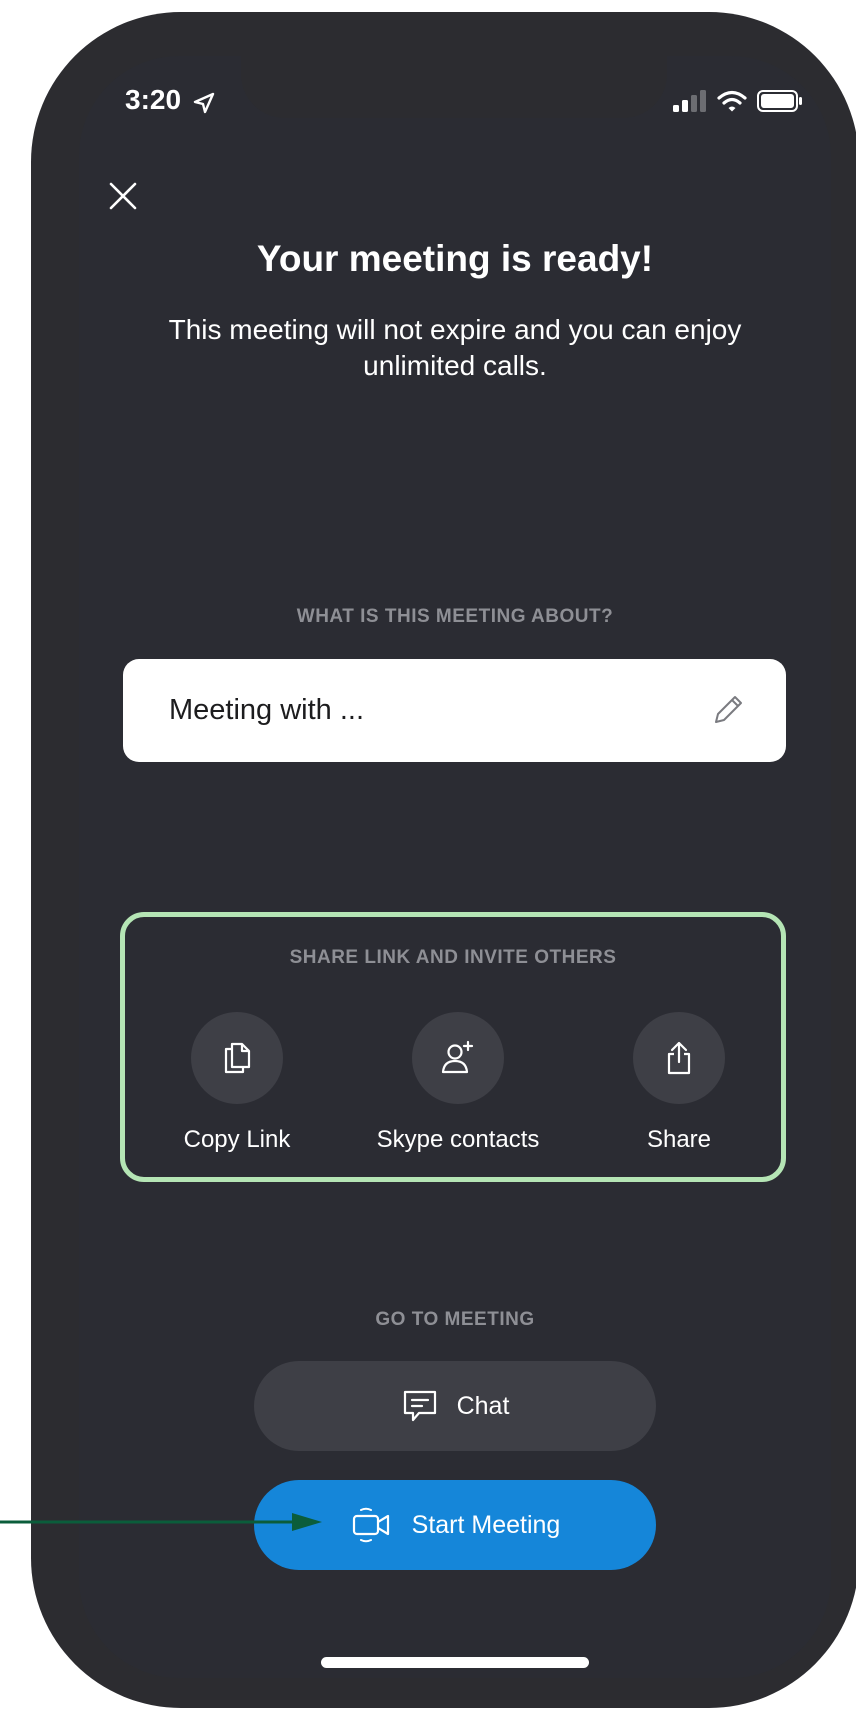 This screenshot has height=1720, width=856. What do you see at coordinates (455, 1319) in the screenshot?
I see `go-section-label: GO TO MEETING` at bounding box center [455, 1319].